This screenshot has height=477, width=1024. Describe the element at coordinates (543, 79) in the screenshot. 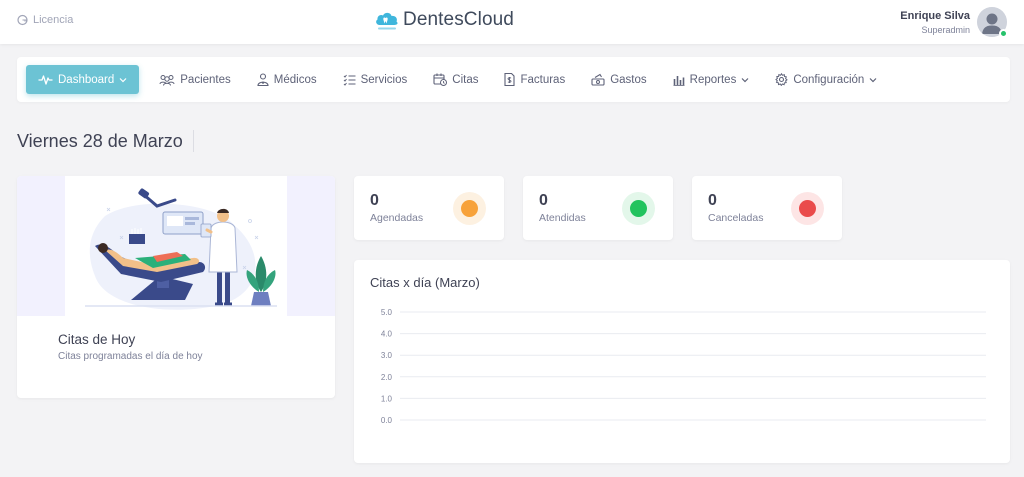

I see `nav-label-facturas: Facturas` at that location.